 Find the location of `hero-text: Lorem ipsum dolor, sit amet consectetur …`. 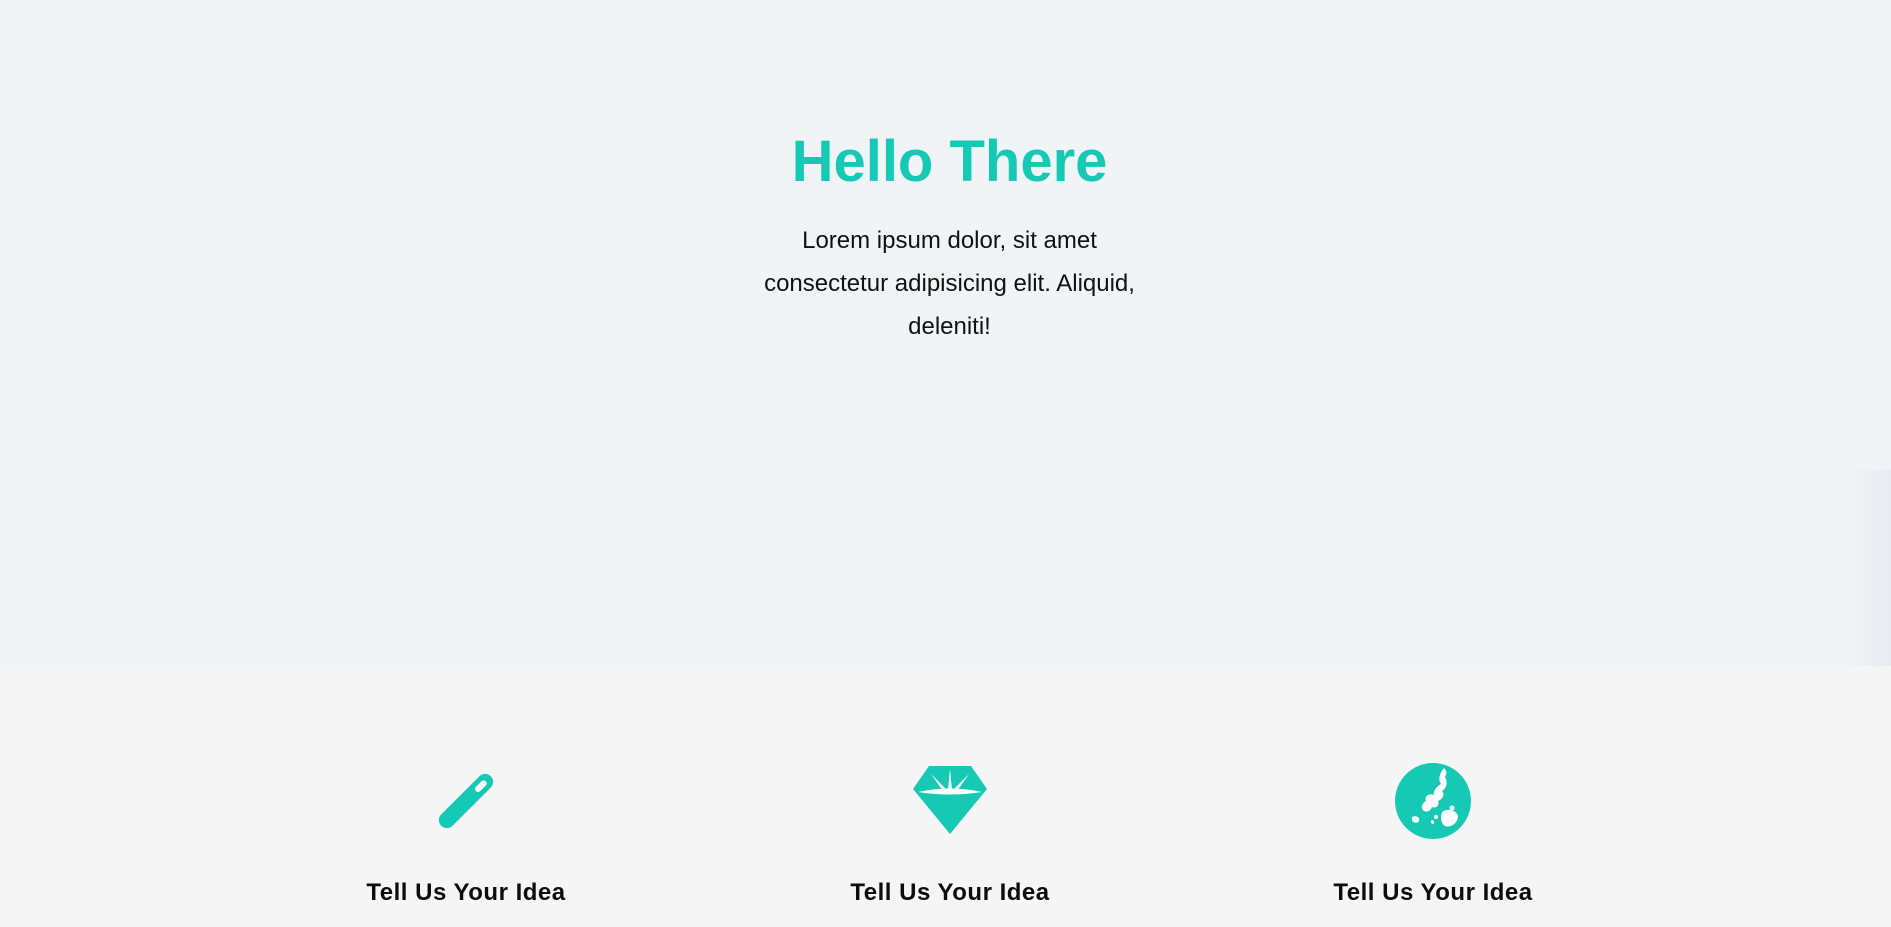

hero-text: Lorem ipsum dolor, sit amet consectetur … is located at coordinates (949, 283).